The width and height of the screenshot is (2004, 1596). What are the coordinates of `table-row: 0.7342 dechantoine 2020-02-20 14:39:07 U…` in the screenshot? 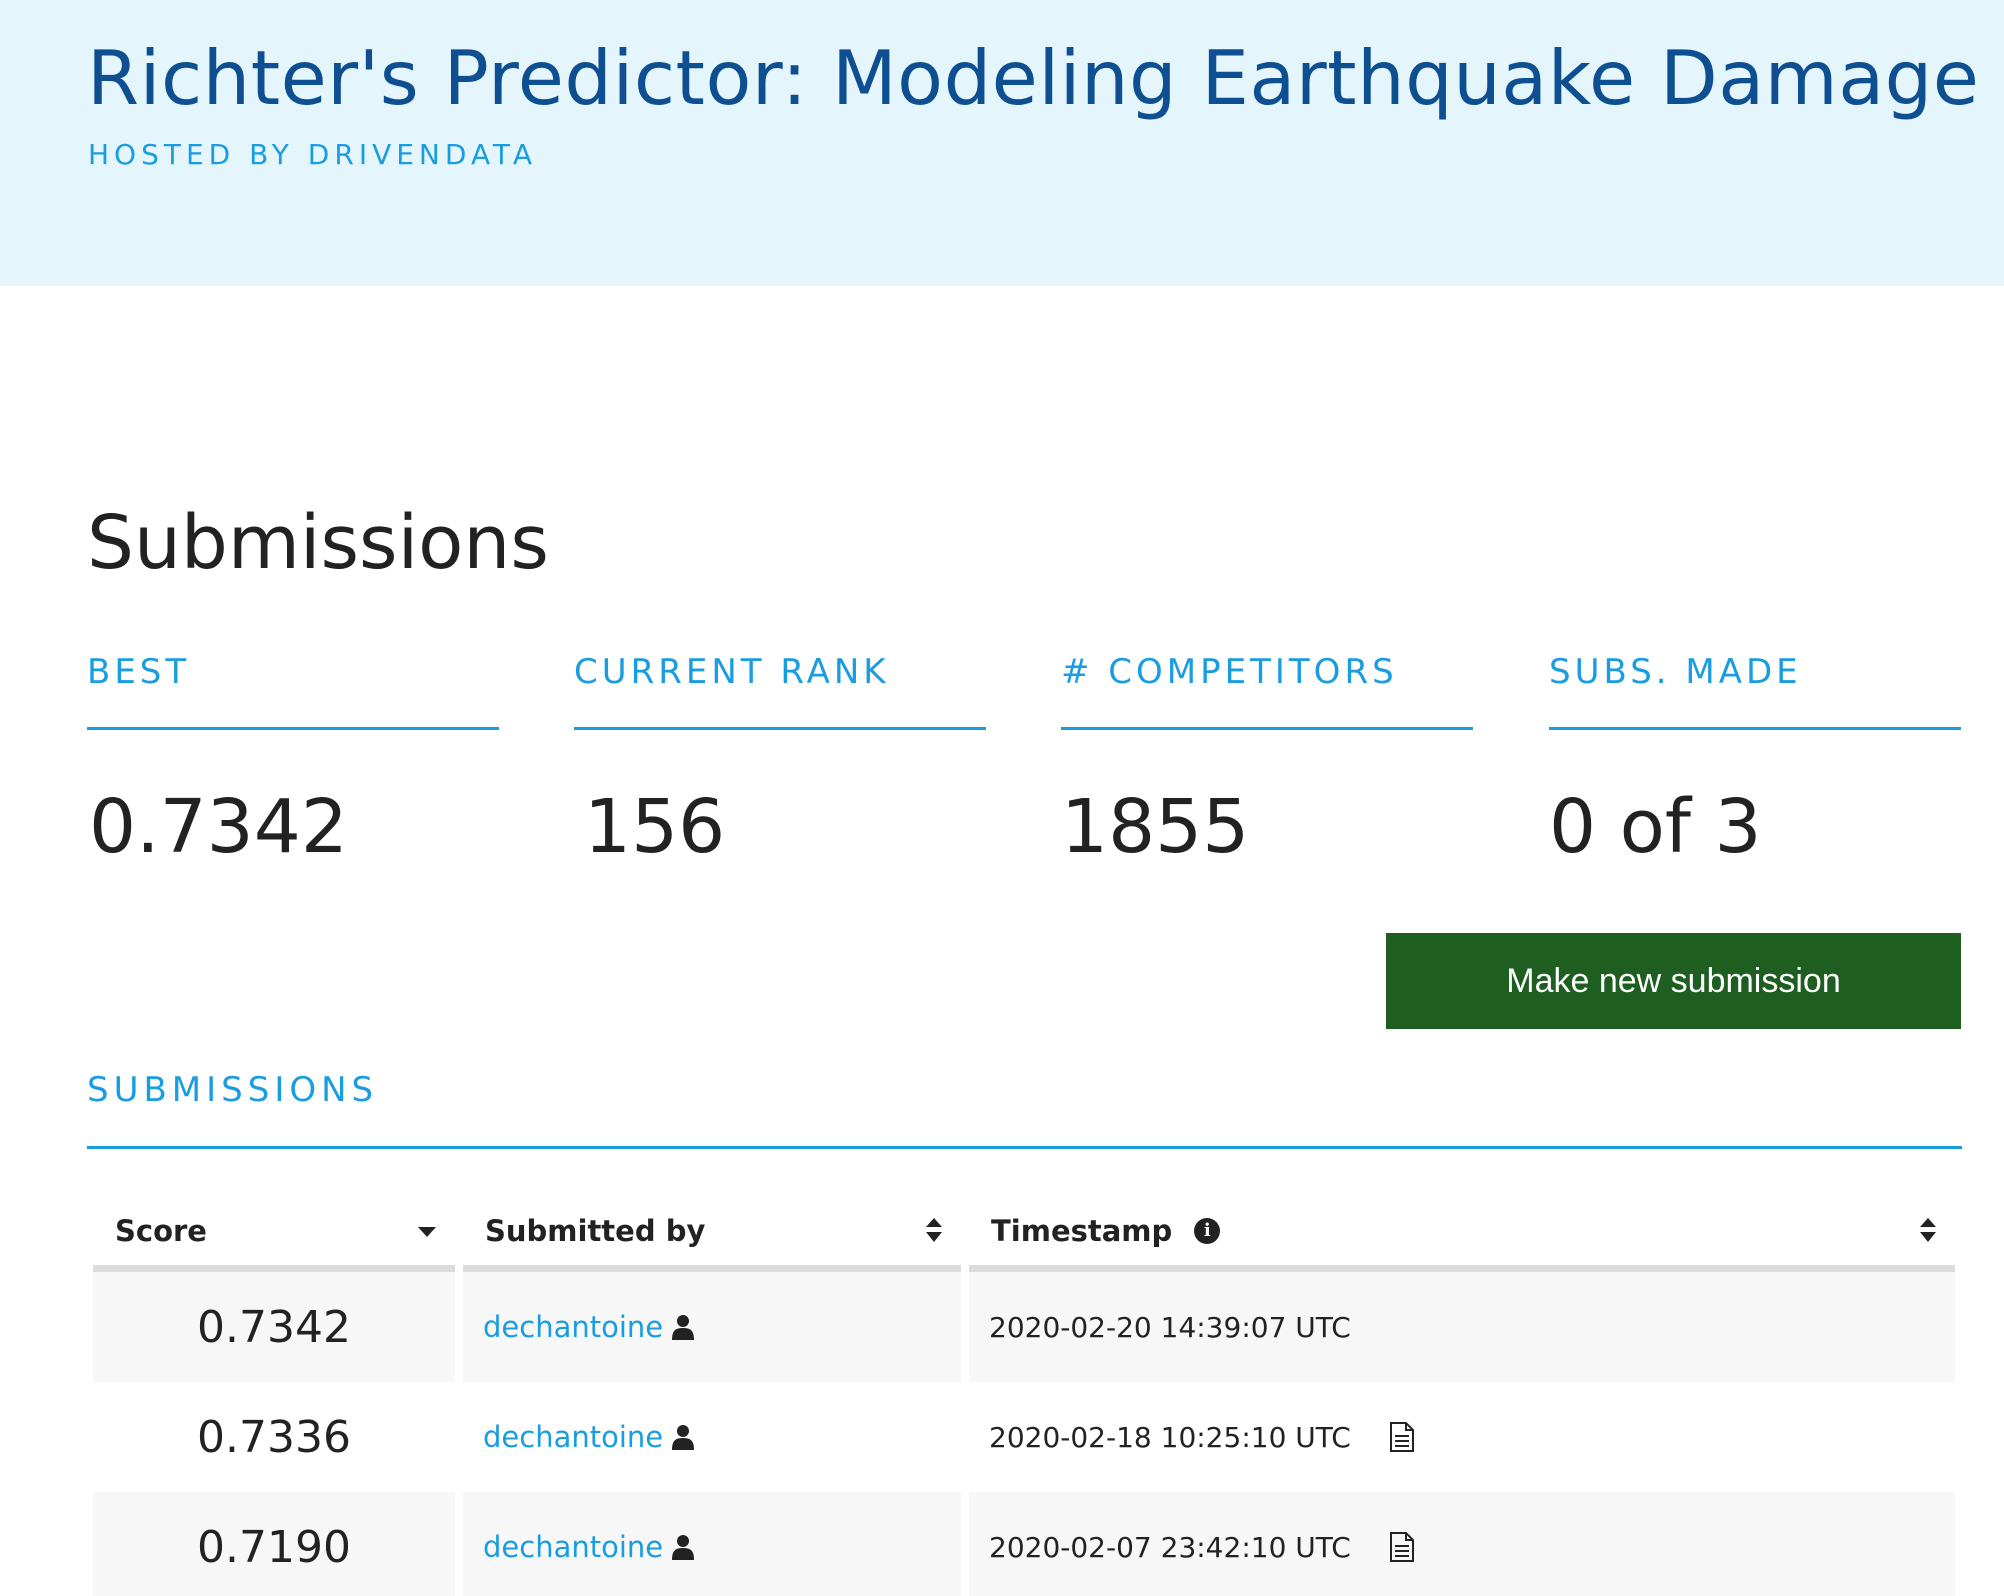 It's located at (1024, 1327).